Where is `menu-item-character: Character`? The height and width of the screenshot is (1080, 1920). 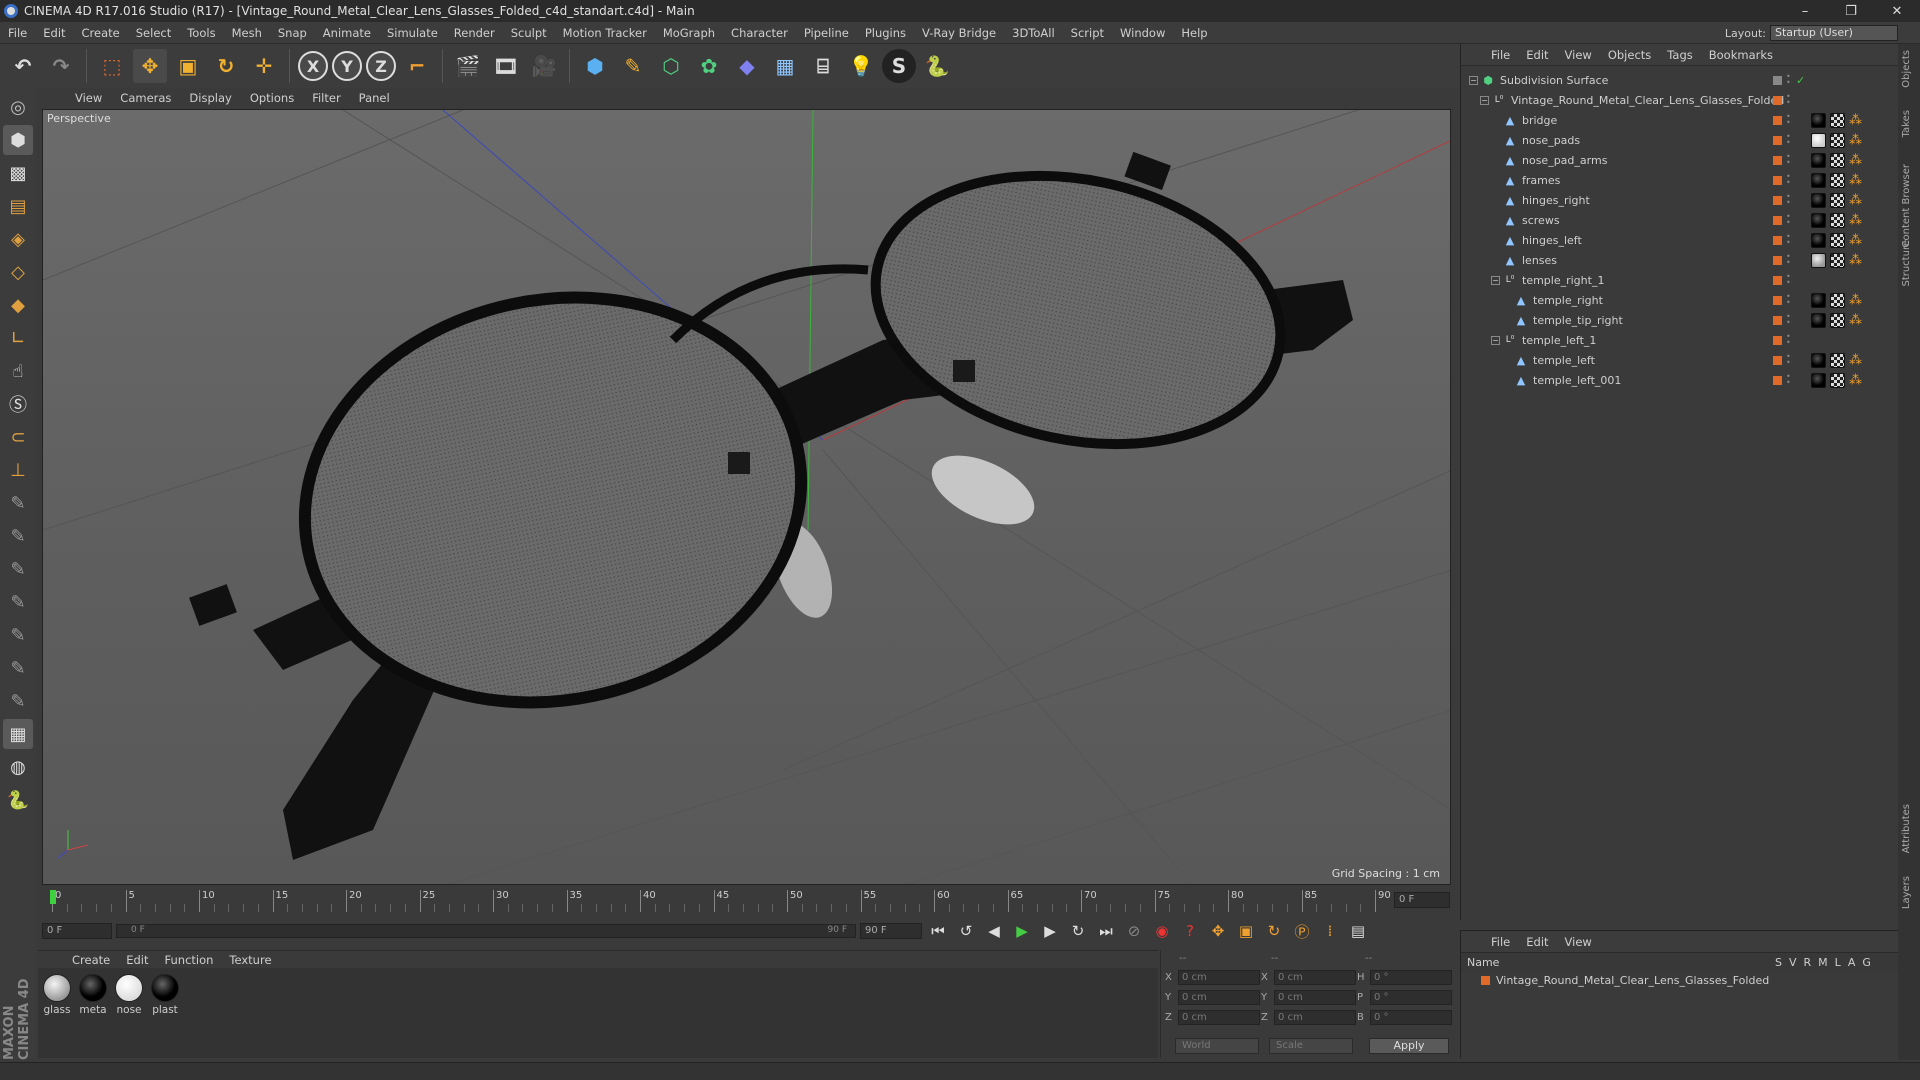
menu-item-character: Character is located at coordinates (759, 33).